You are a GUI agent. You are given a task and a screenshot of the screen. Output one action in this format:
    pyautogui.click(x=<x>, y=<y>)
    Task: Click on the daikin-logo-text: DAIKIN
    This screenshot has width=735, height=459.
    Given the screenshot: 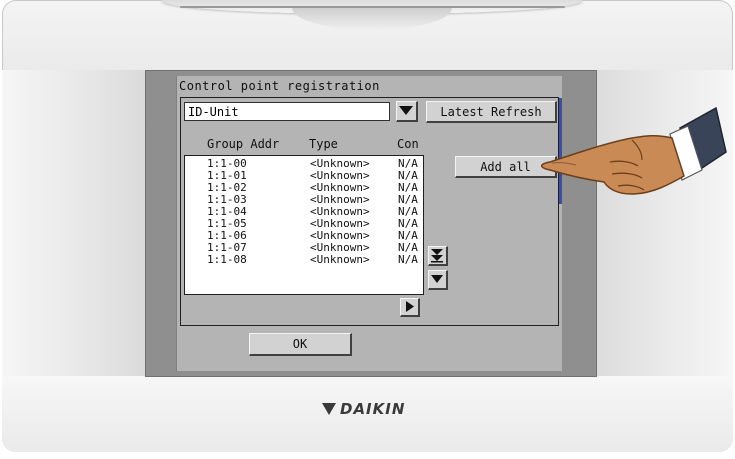 What is the action you would take?
    pyautogui.click(x=373, y=409)
    